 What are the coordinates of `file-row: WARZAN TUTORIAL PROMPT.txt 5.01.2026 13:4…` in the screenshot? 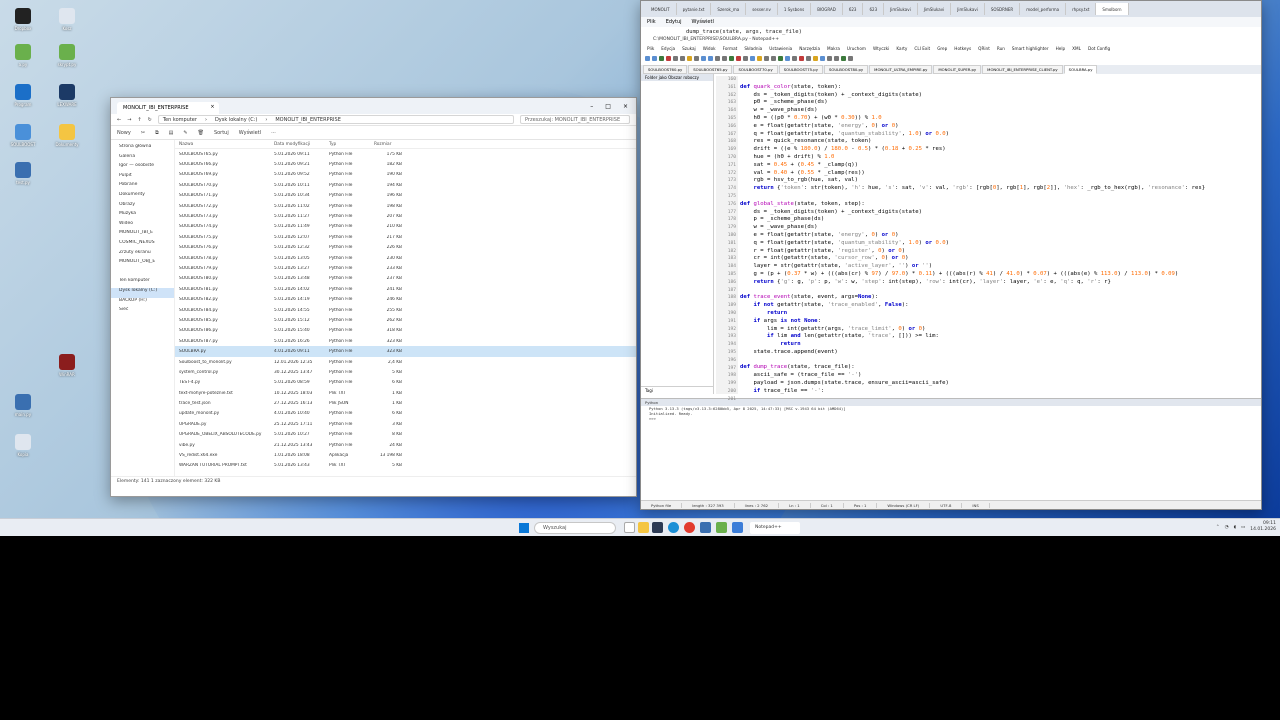 It's located at (405, 466).